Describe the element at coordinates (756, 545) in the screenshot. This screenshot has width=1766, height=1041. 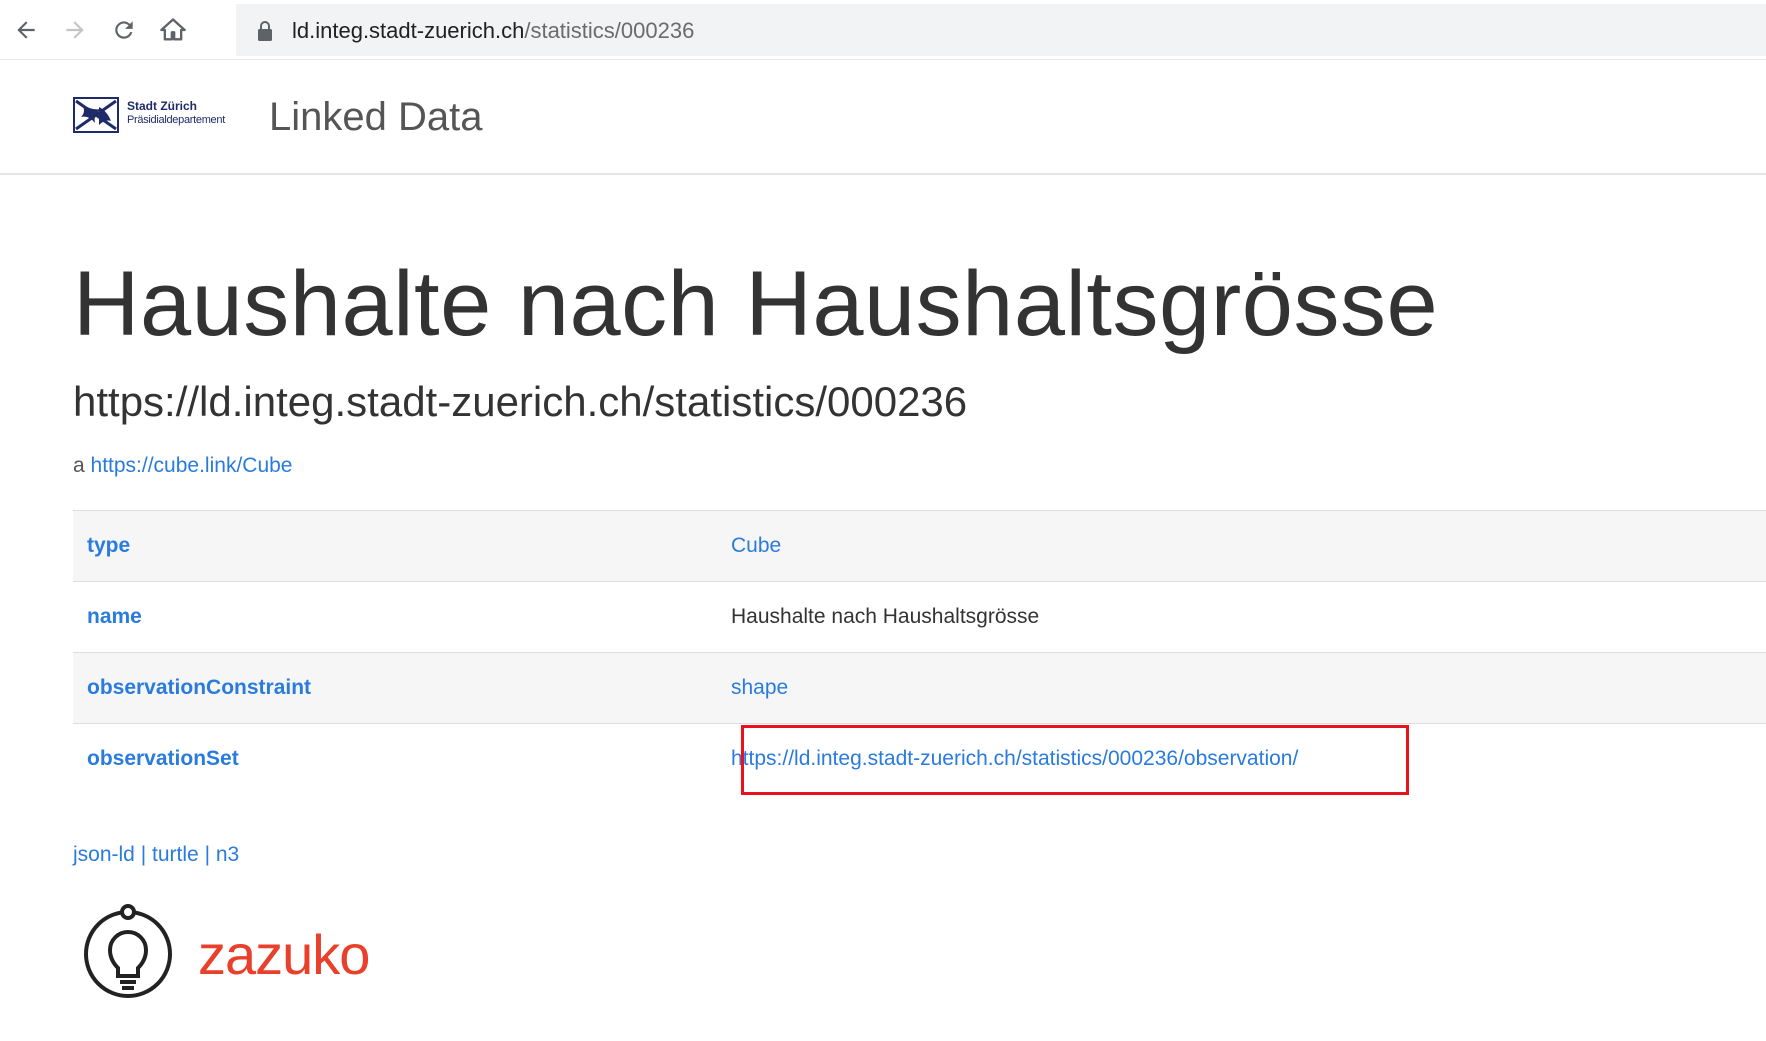
I see `property-value-link: Cube` at that location.